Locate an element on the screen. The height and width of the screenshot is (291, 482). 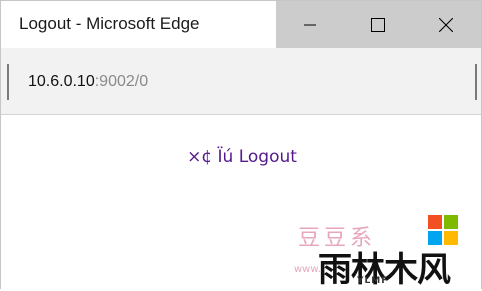
close-icon is located at coordinates (446, 24).